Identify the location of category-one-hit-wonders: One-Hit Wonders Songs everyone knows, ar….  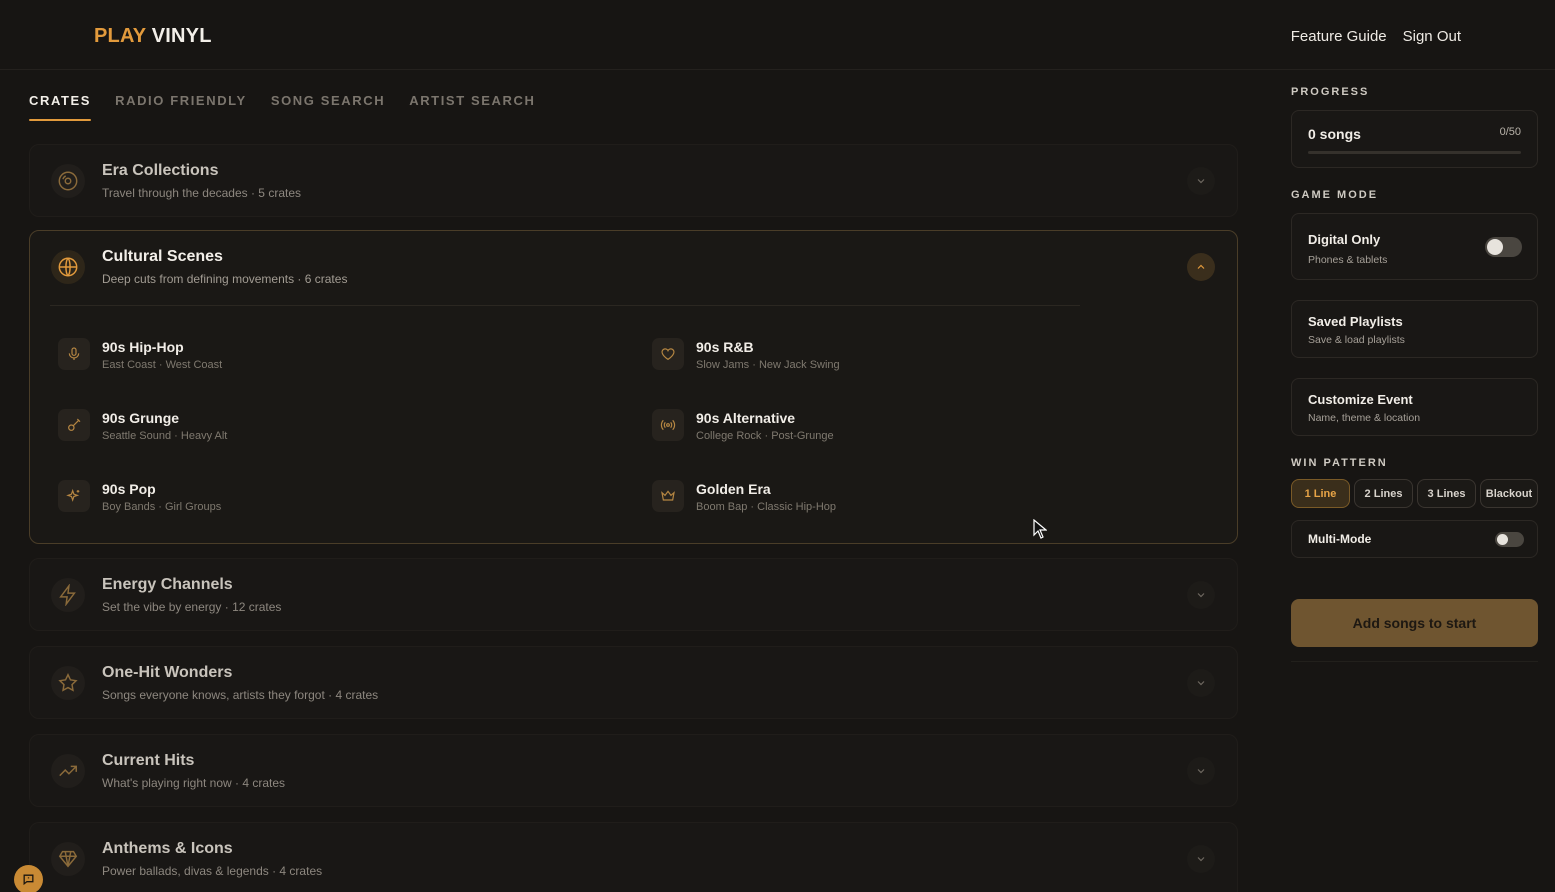
(633, 682).